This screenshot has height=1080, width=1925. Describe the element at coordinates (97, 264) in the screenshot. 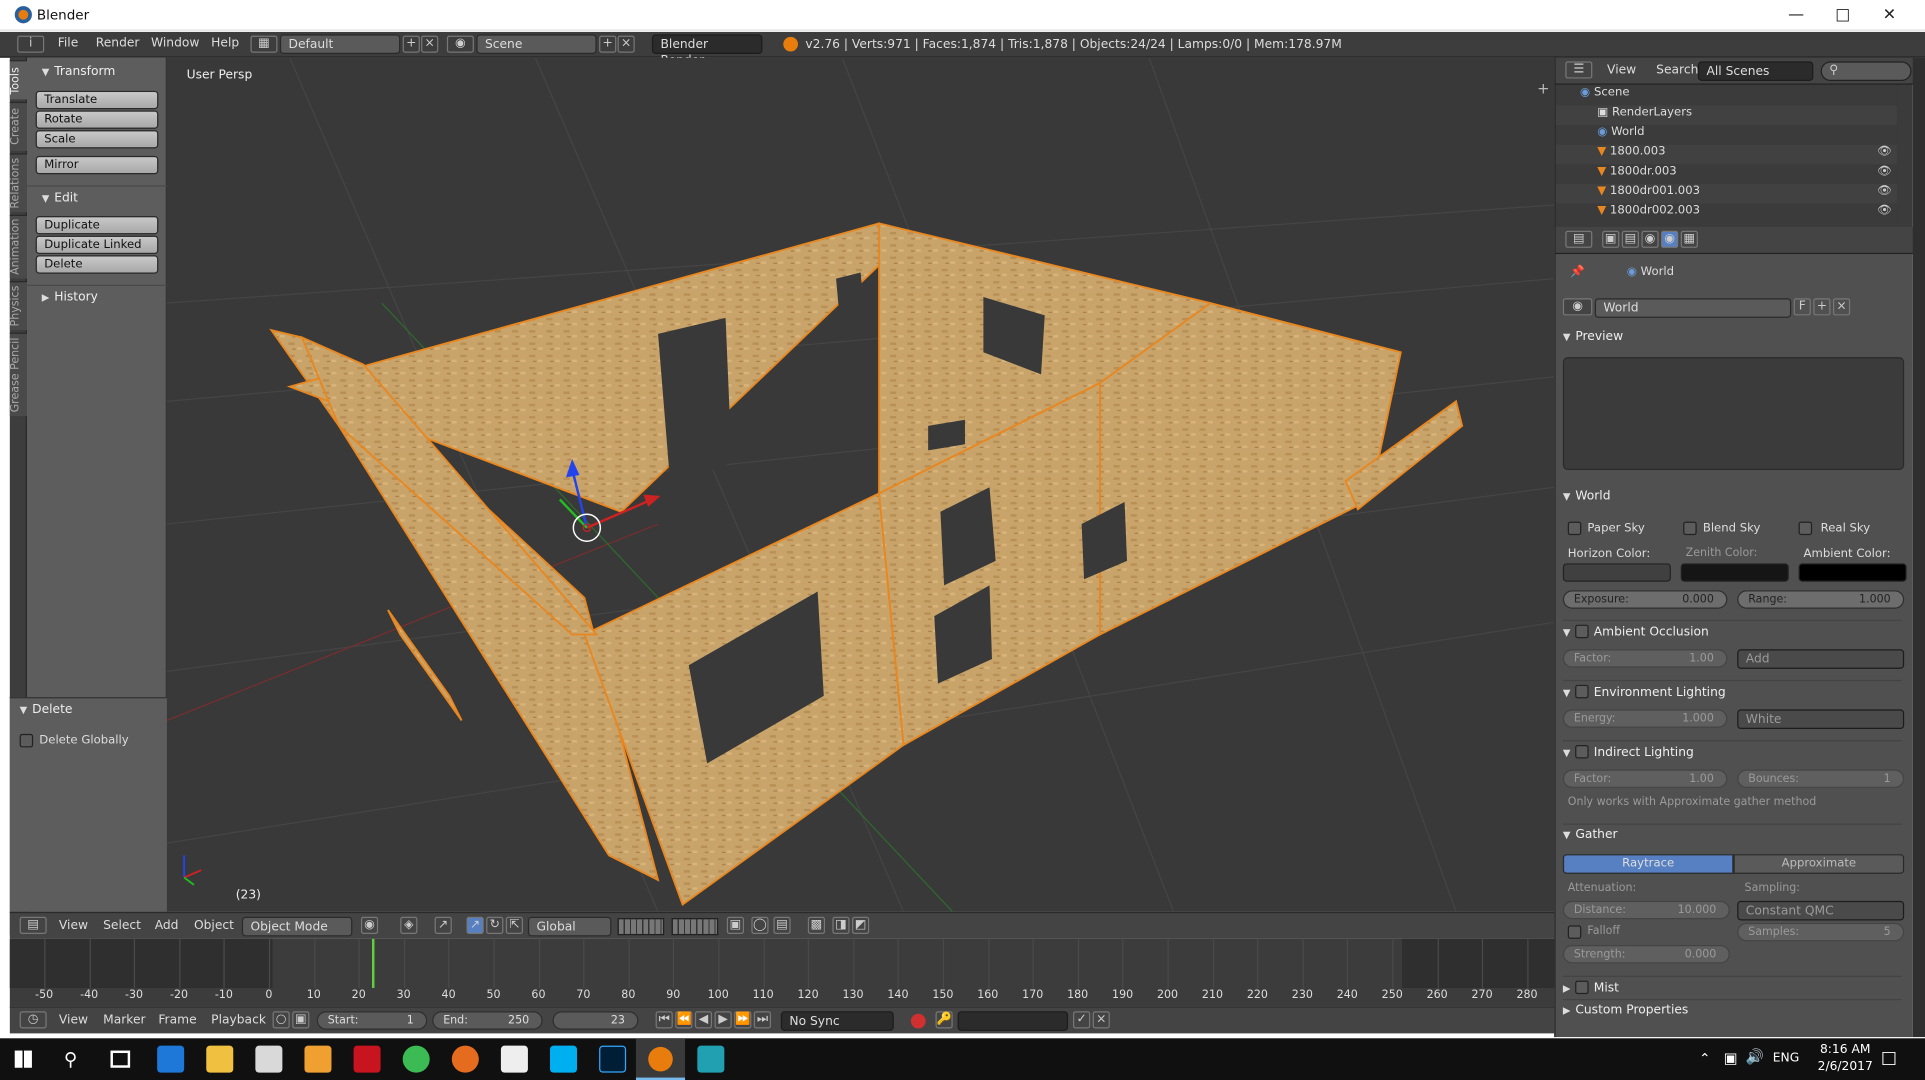

I see `delete-button: Delete` at that location.